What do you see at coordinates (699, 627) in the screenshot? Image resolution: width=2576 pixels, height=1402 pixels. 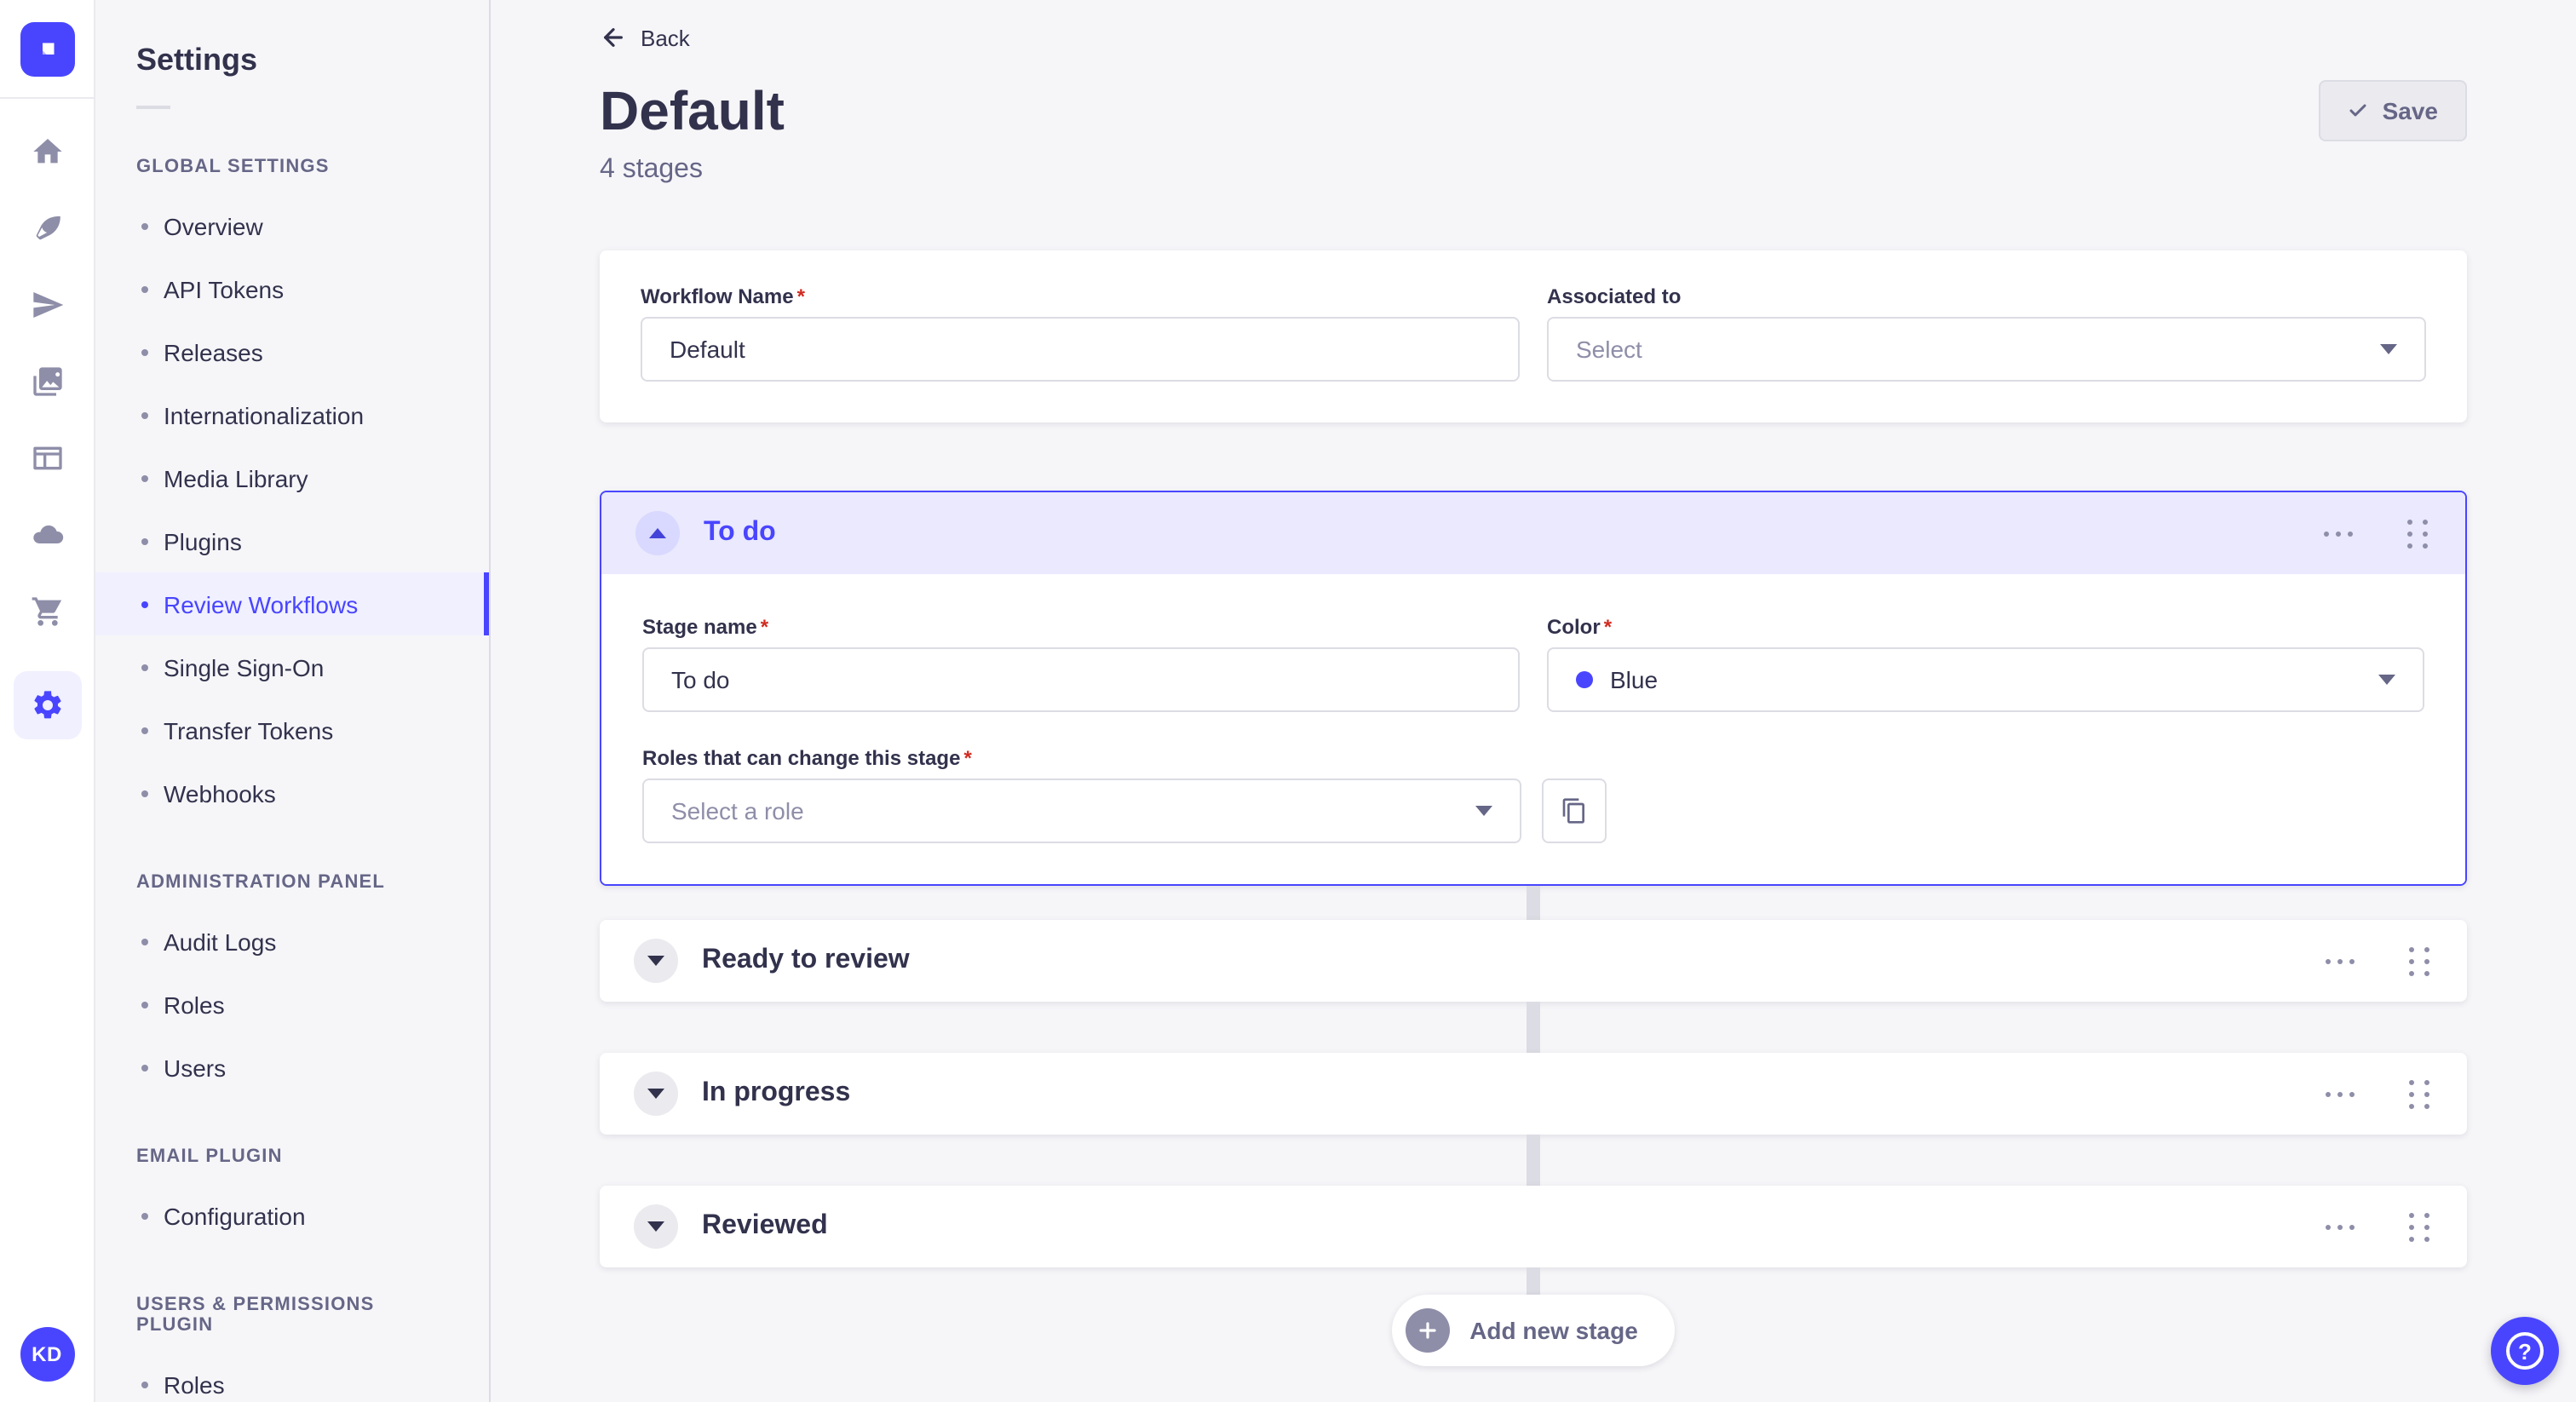 I see `stage-name-label: Stage name` at bounding box center [699, 627].